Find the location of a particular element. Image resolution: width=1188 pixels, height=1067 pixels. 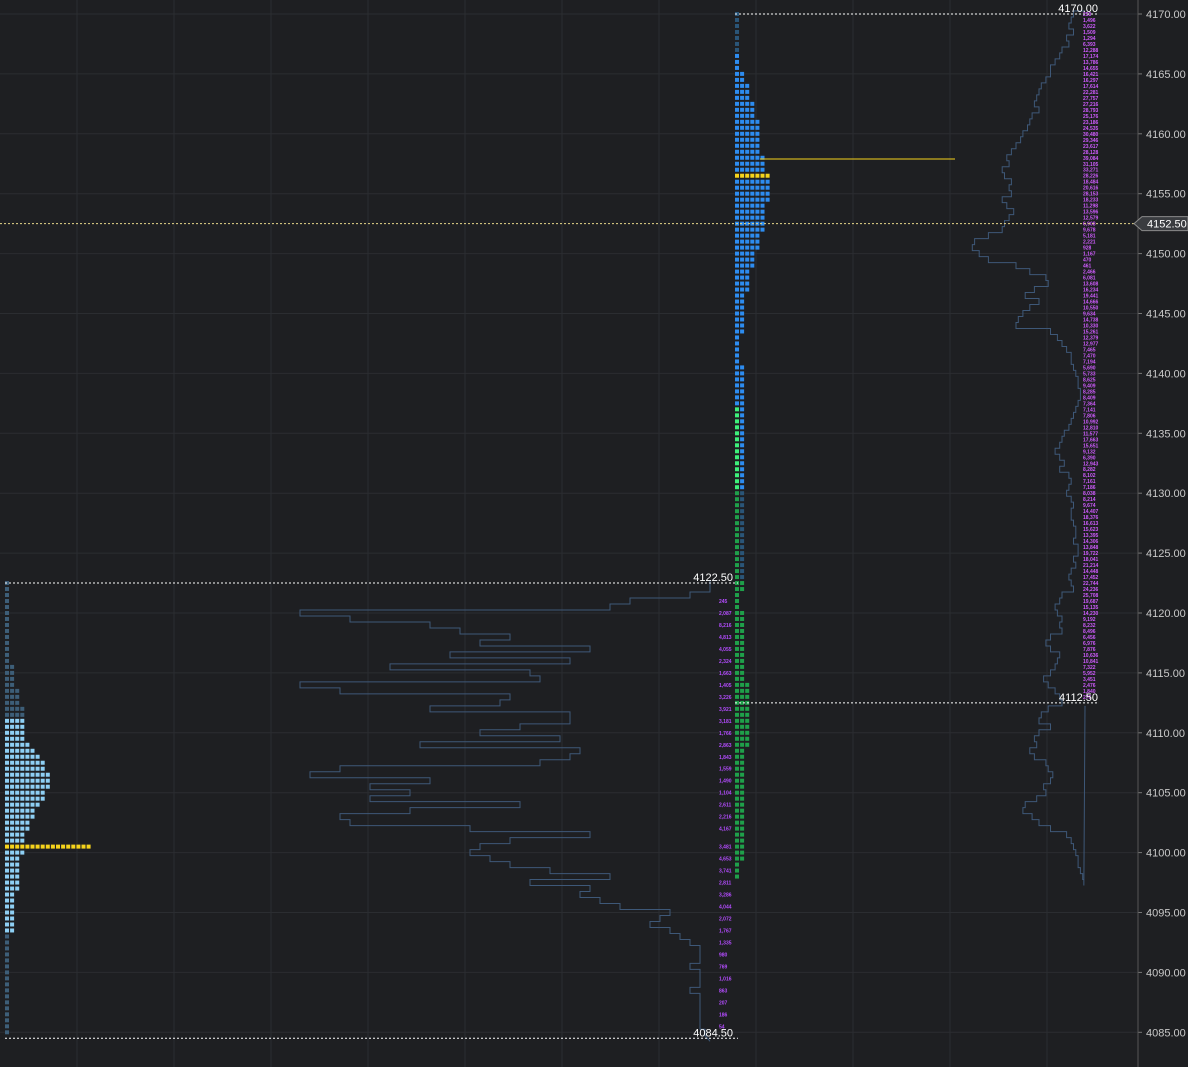

volume-label: 3,286 is located at coordinates (725, 896).